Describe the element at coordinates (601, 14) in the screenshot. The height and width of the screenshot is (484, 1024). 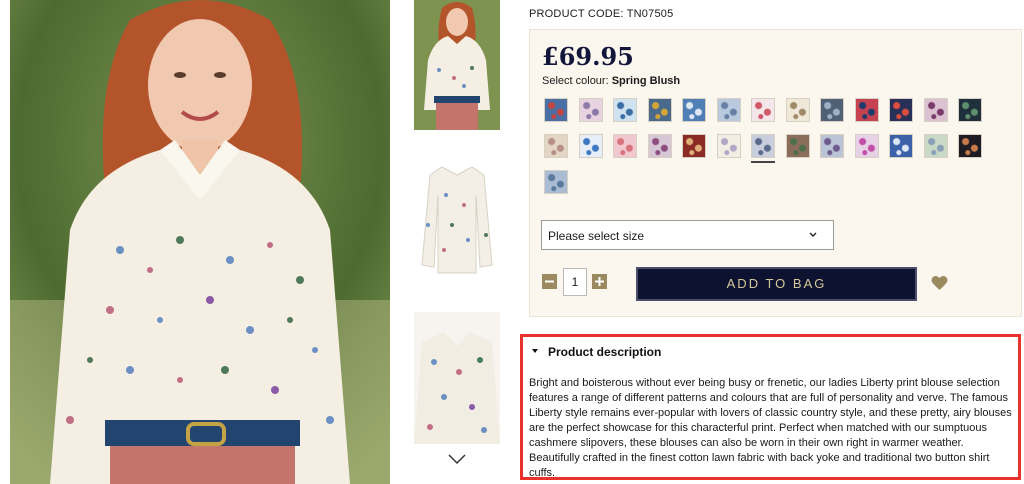
I see `product-code: PRODUCT CODE: TN07505` at that location.